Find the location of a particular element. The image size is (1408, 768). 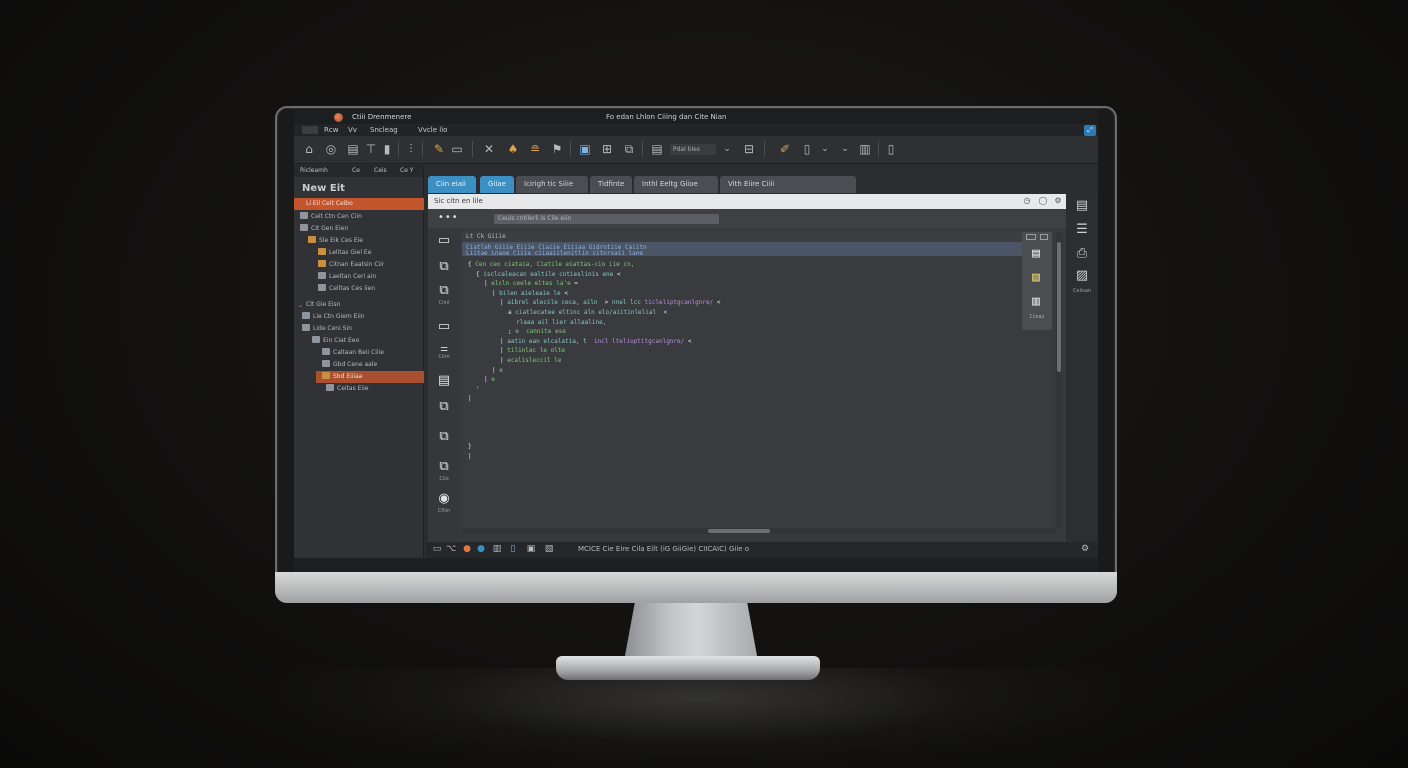

side-label: Ciim is located at coordinates (444, 357).